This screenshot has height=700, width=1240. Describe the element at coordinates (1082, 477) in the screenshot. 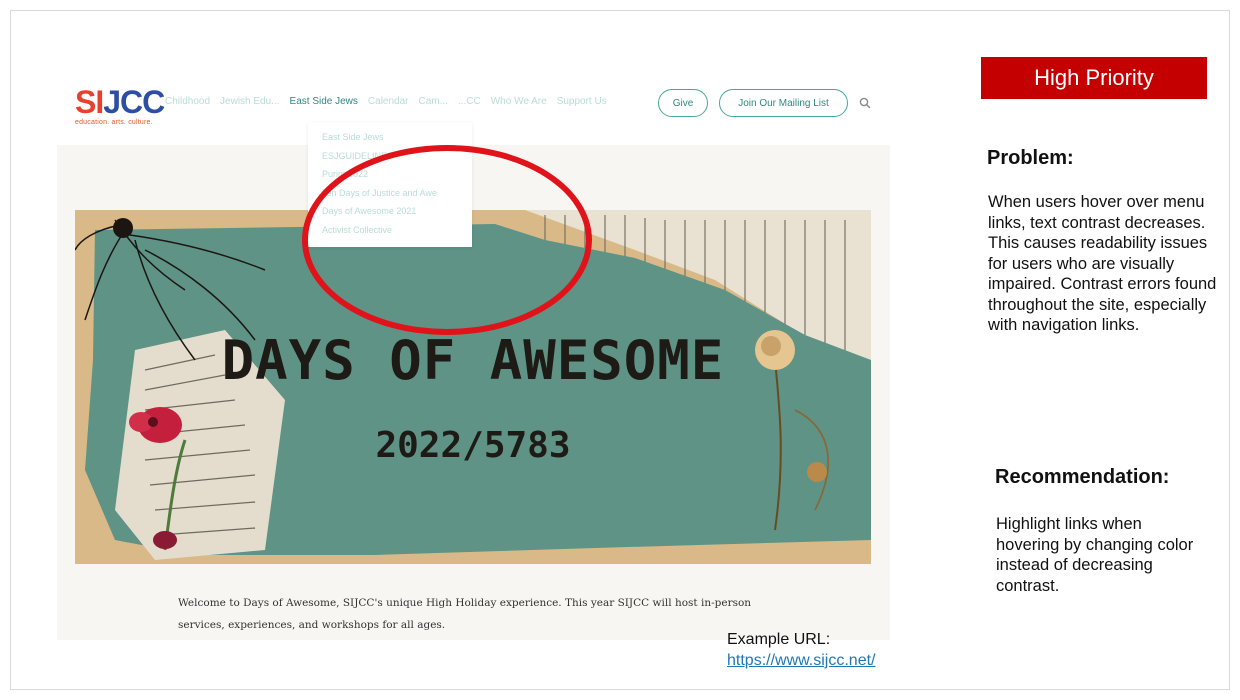

I see `recommendation-heading: Recommendation:` at that location.